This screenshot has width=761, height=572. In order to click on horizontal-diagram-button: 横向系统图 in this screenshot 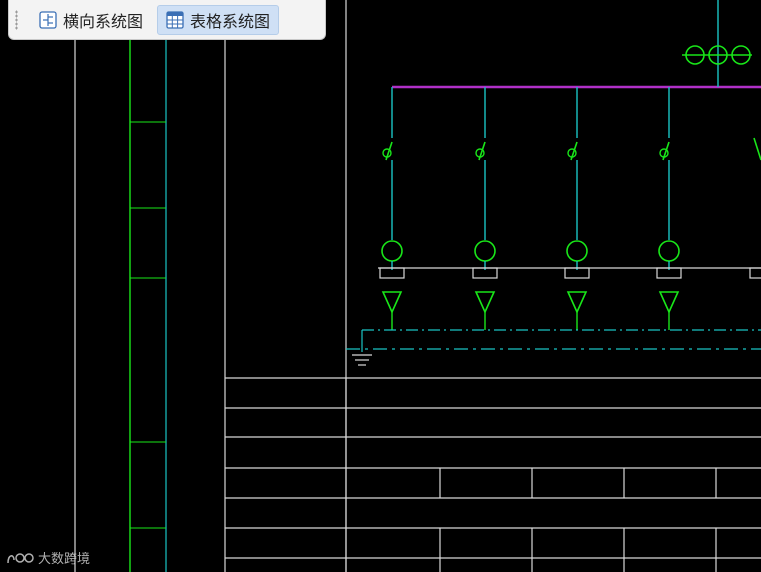, I will do `click(91, 20)`.